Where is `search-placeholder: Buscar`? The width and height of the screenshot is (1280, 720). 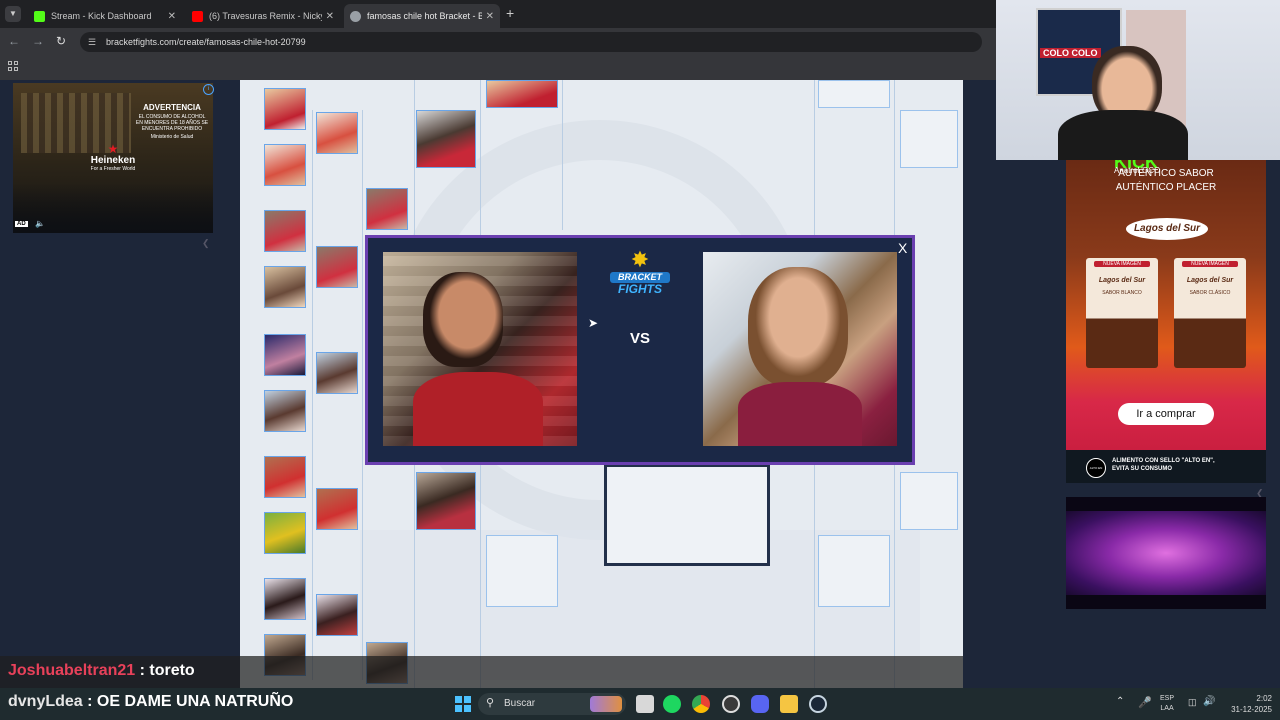
search-placeholder: Buscar is located at coordinates (520, 703).